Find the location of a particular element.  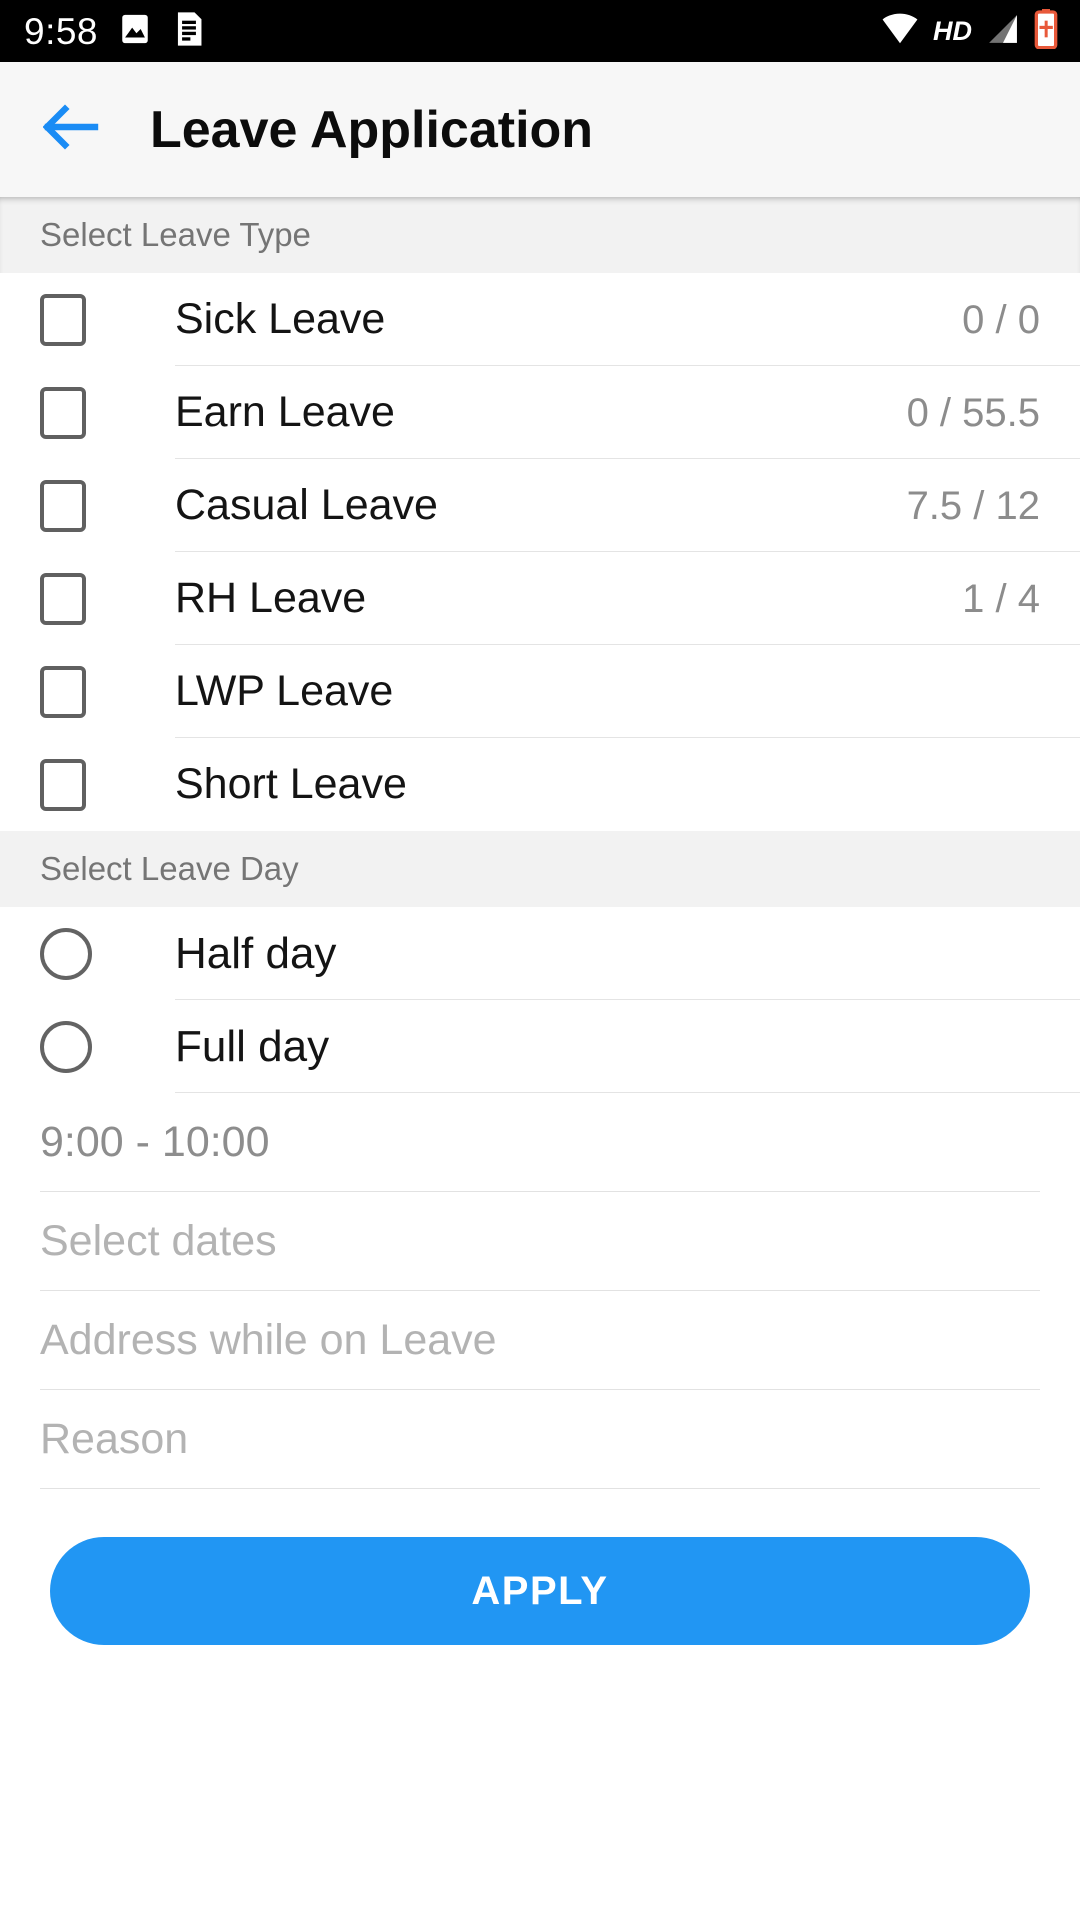

leave-type-balance: 7.5 / 12 is located at coordinates (973, 505).